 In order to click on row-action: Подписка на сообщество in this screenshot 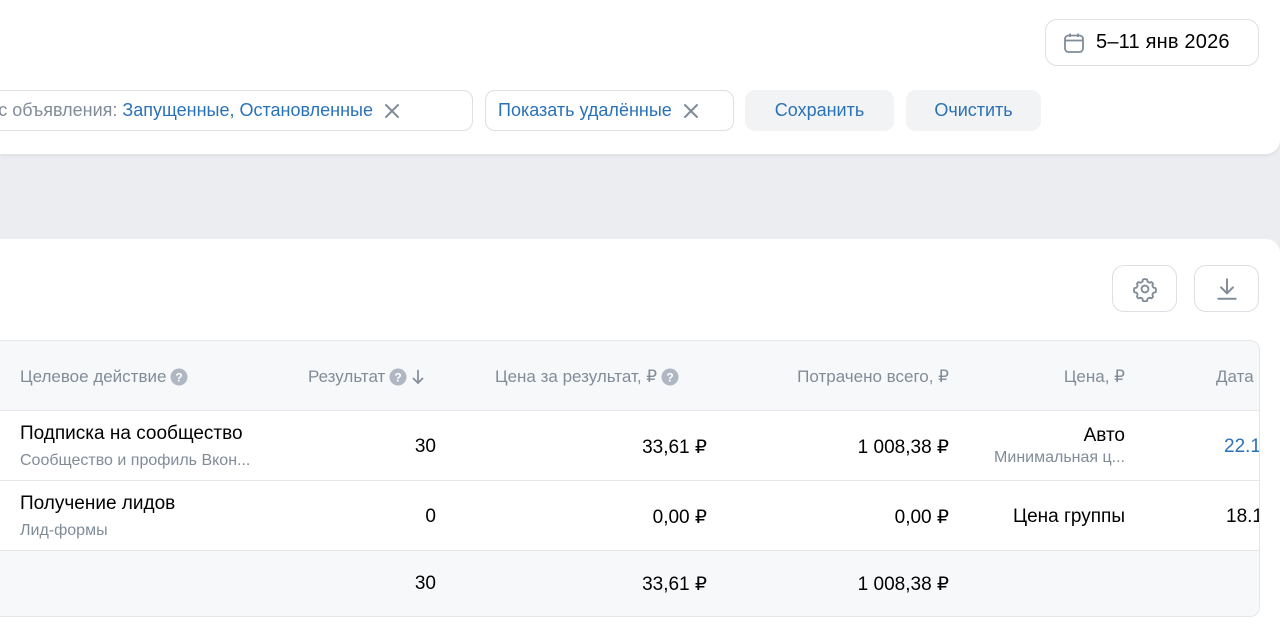, I will do `click(131, 433)`.